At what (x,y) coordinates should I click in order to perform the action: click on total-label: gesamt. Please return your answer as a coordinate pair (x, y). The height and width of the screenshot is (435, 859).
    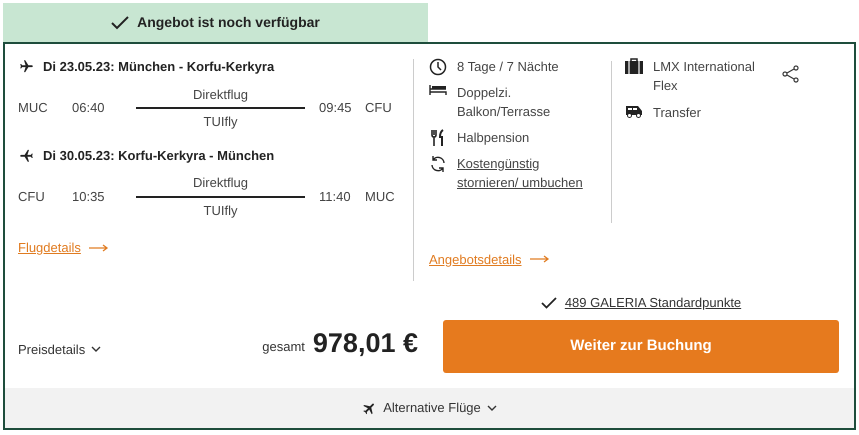
    Looking at the image, I should click on (283, 347).